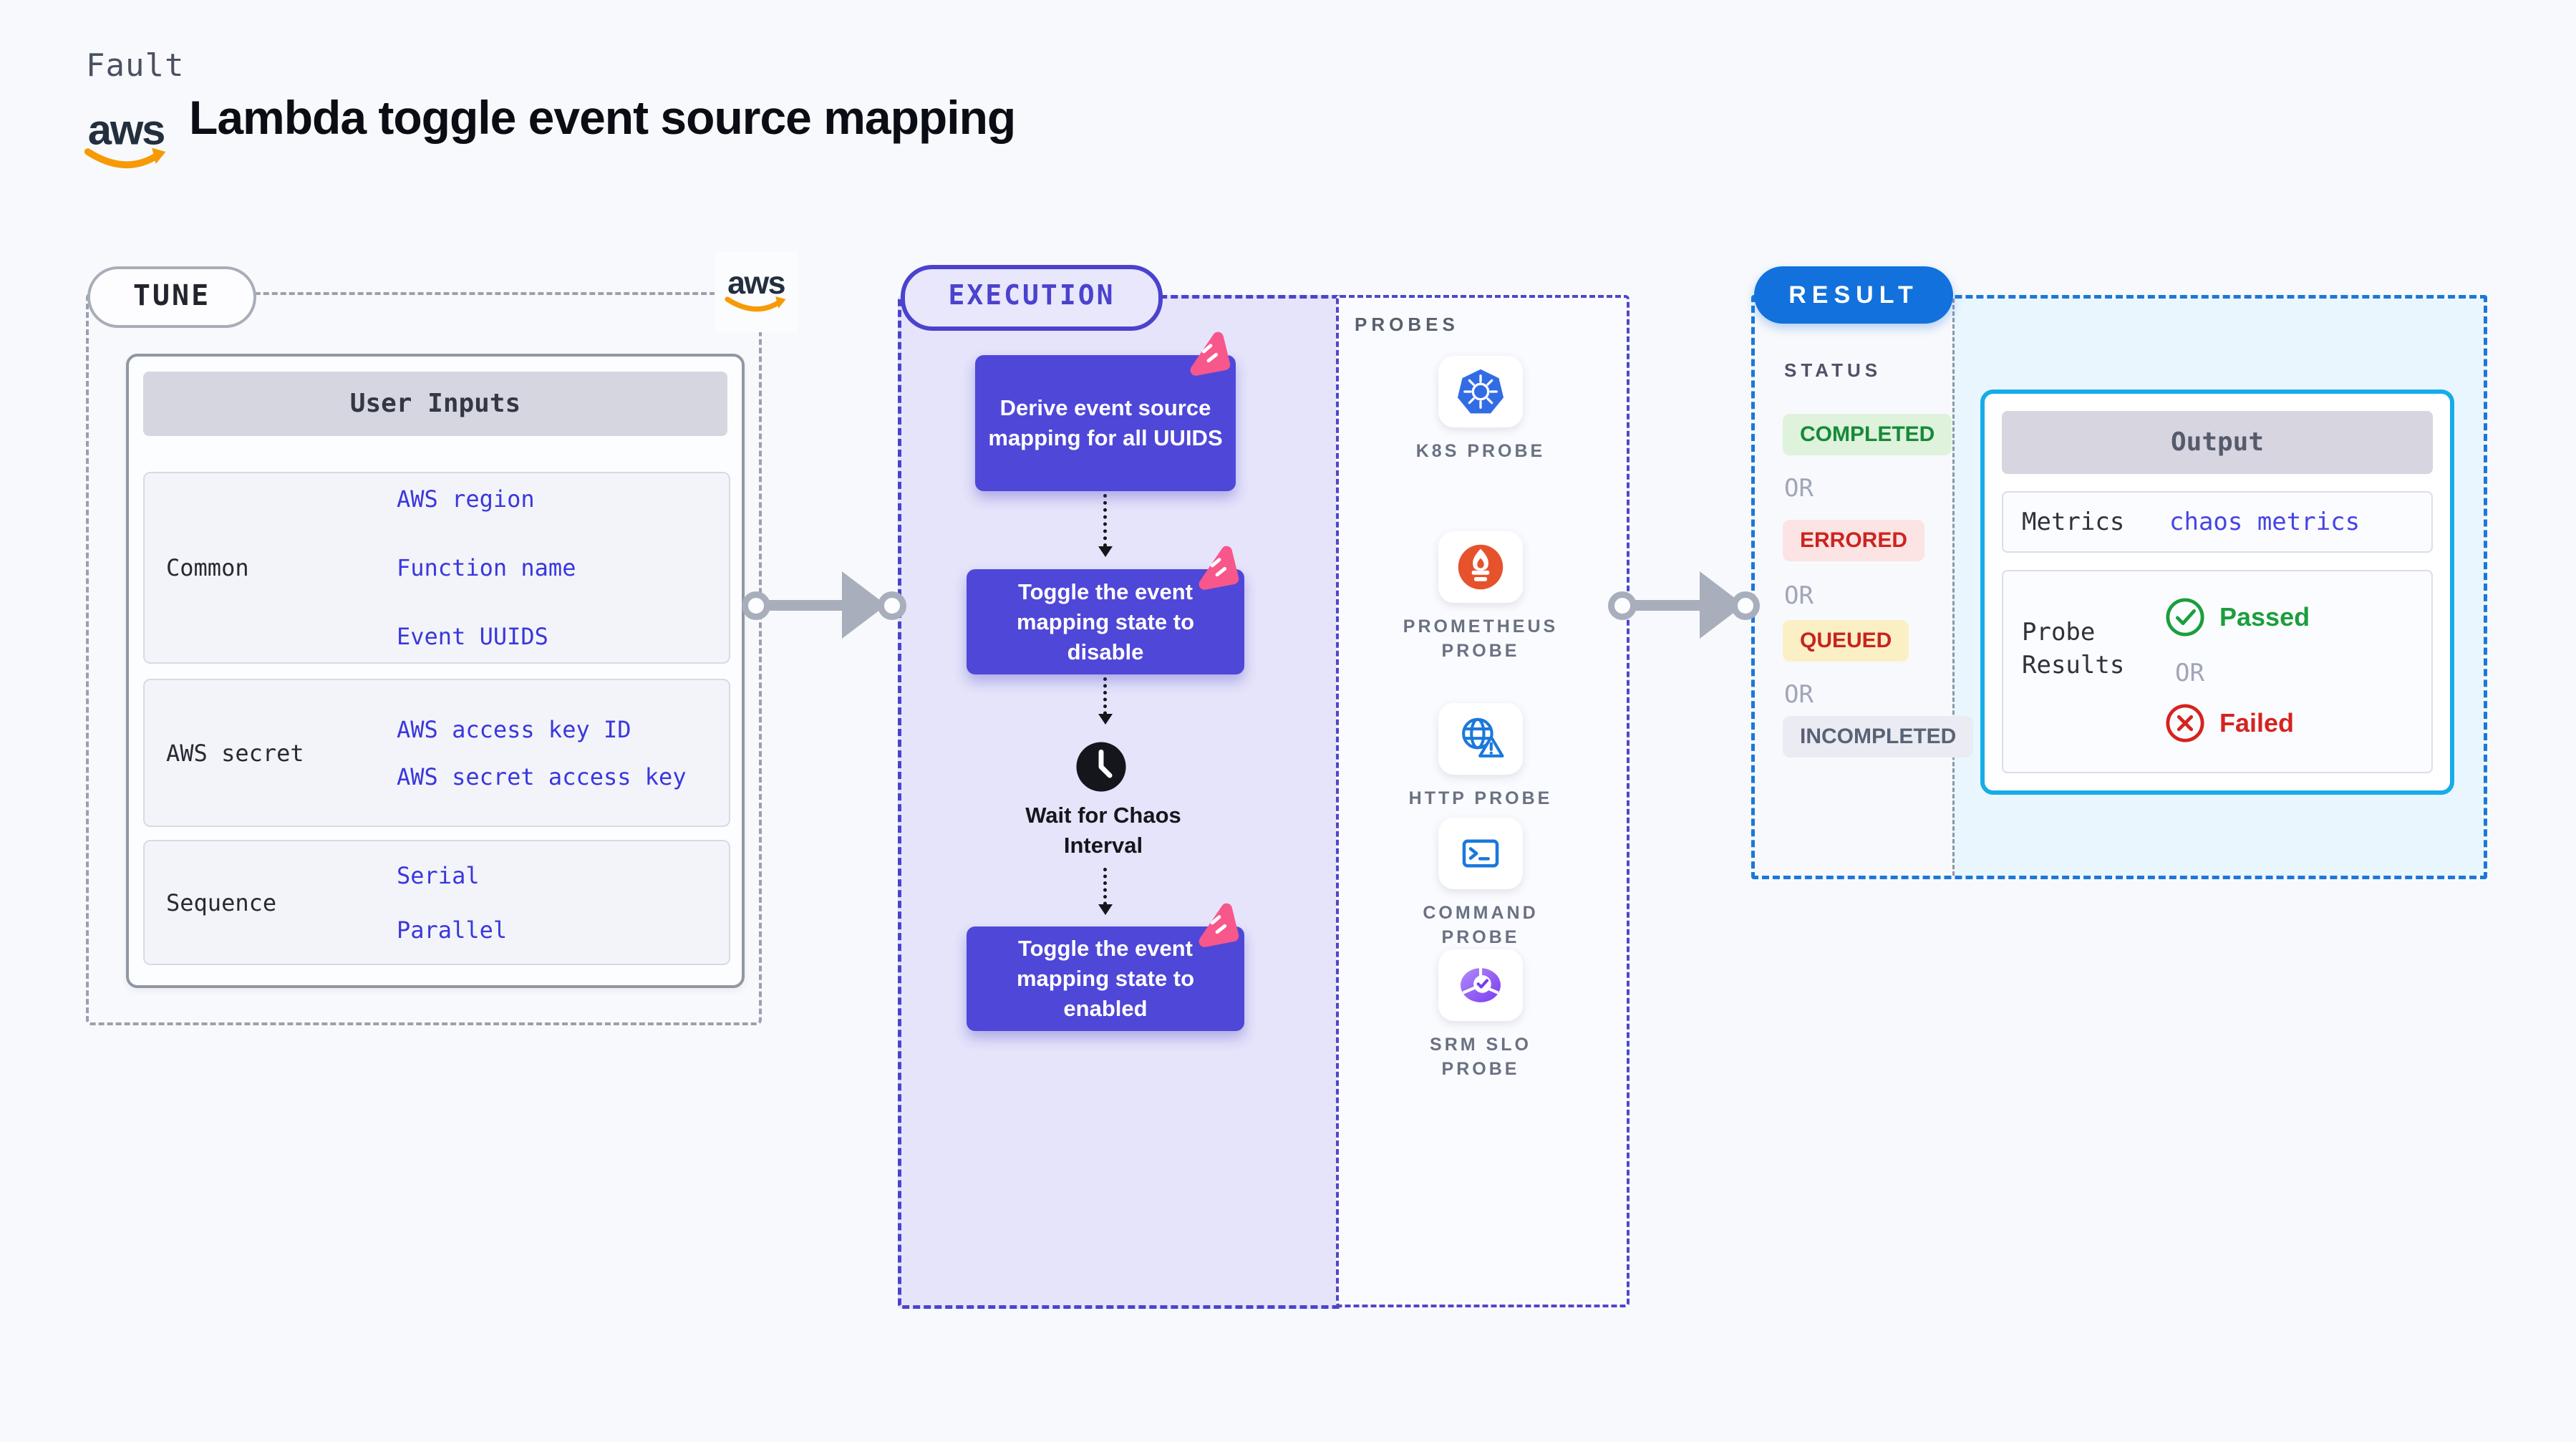 This screenshot has height=1442, width=2576. I want to click on metrics-row: Metrics chaos metrics, so click(2217, 522).